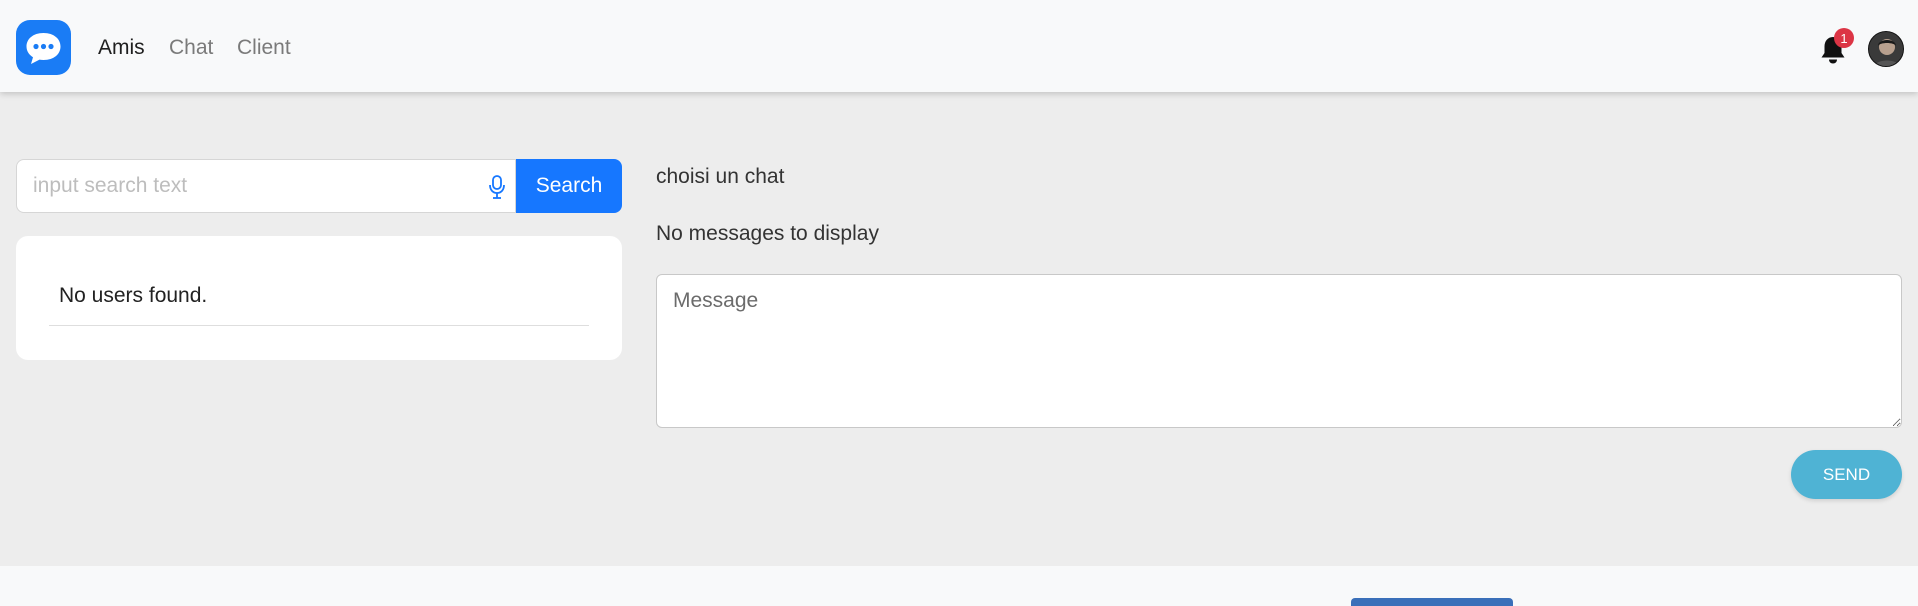 The width and height of the screenshot is (1918, 606). What do you see at coordinates (319, 298) in the screenshot?
I see `users-list-card: No users found.` at bounding box center [319, 298].